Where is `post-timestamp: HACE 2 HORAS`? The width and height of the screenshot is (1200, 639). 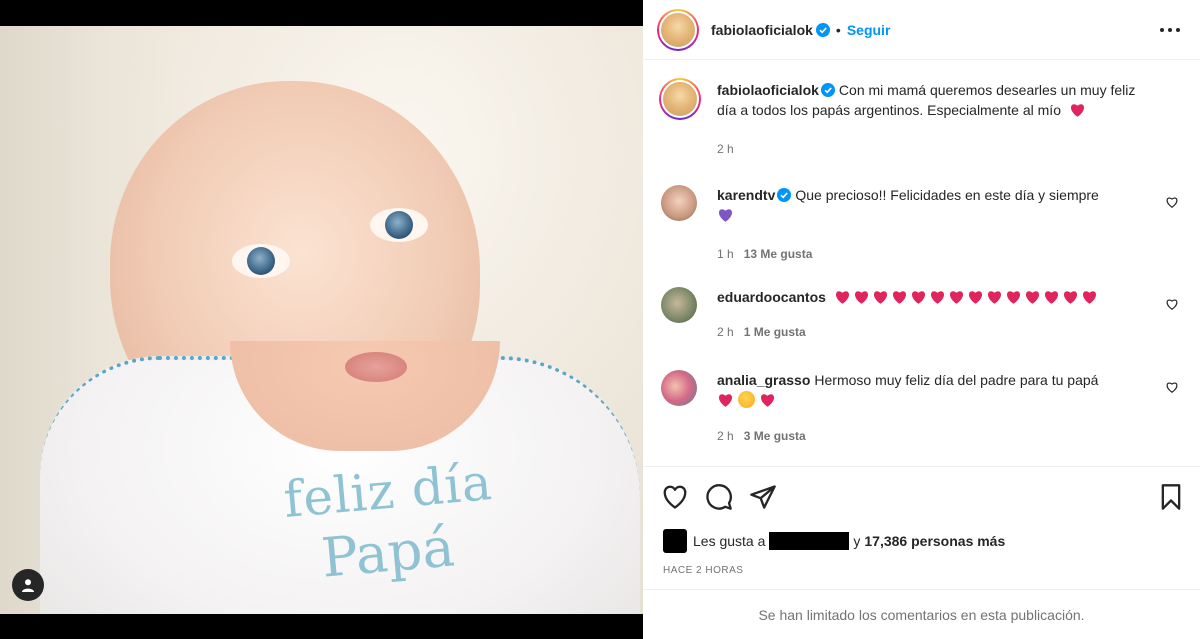
post-timestamp: HACE 2 HORAS is located at coordinates (703, 570).